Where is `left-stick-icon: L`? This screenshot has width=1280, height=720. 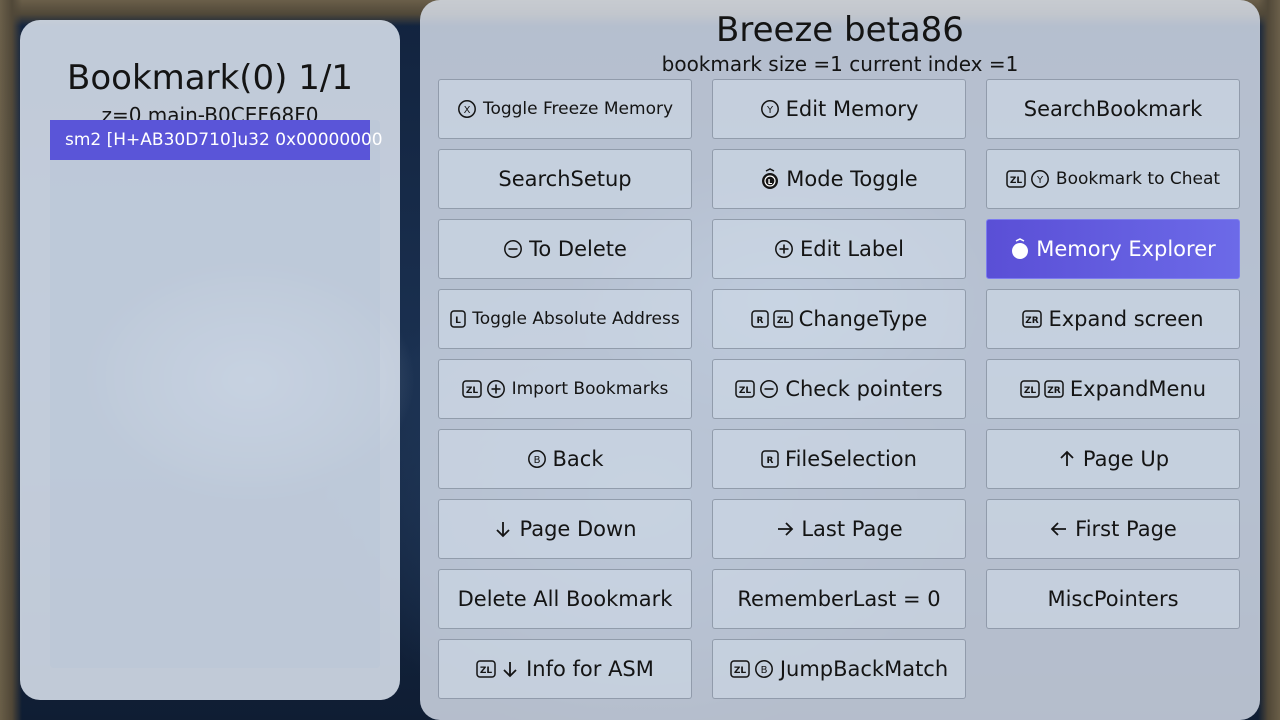
left-stick-icon: L is located at coordinates (770, 179).